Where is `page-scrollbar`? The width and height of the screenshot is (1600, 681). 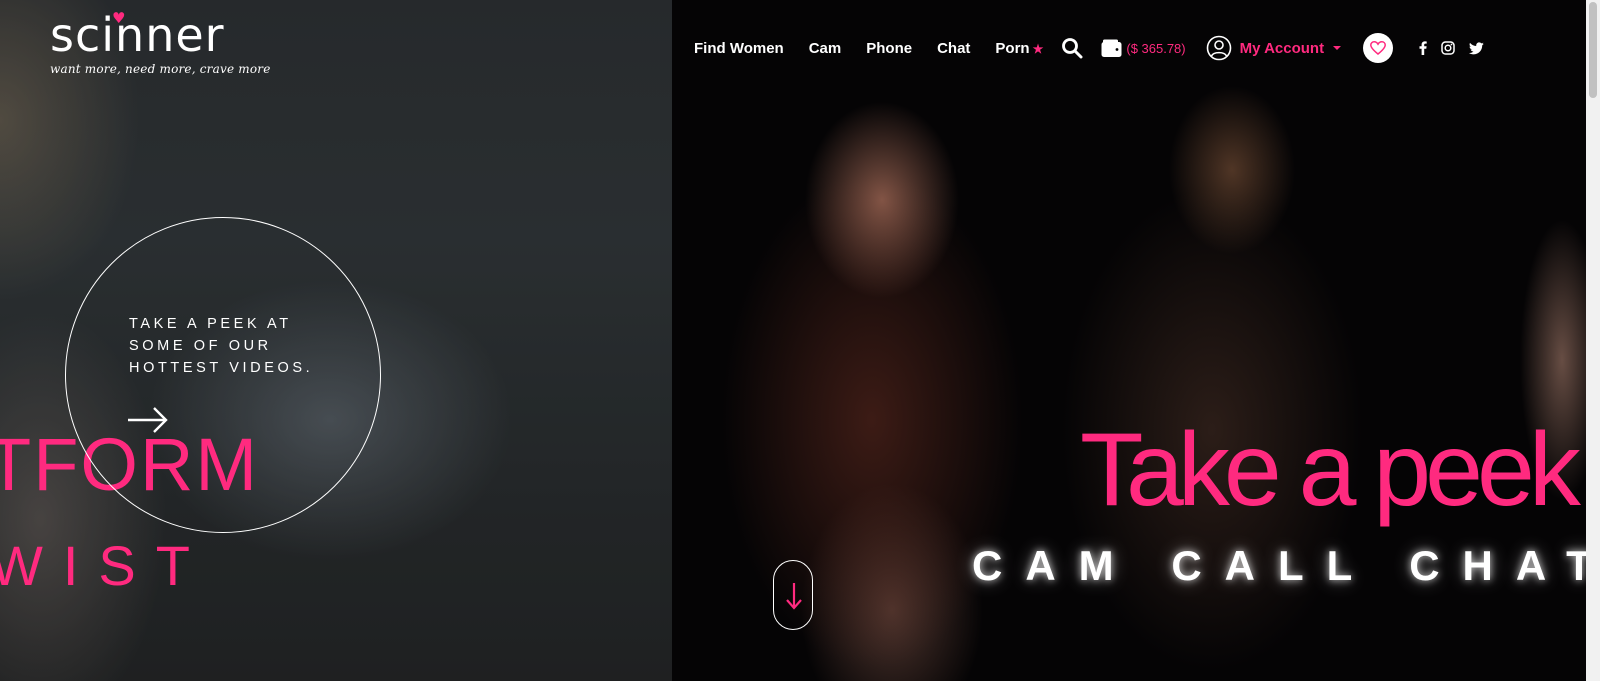
page-scrollbar is located at coordinates (1593, 340).